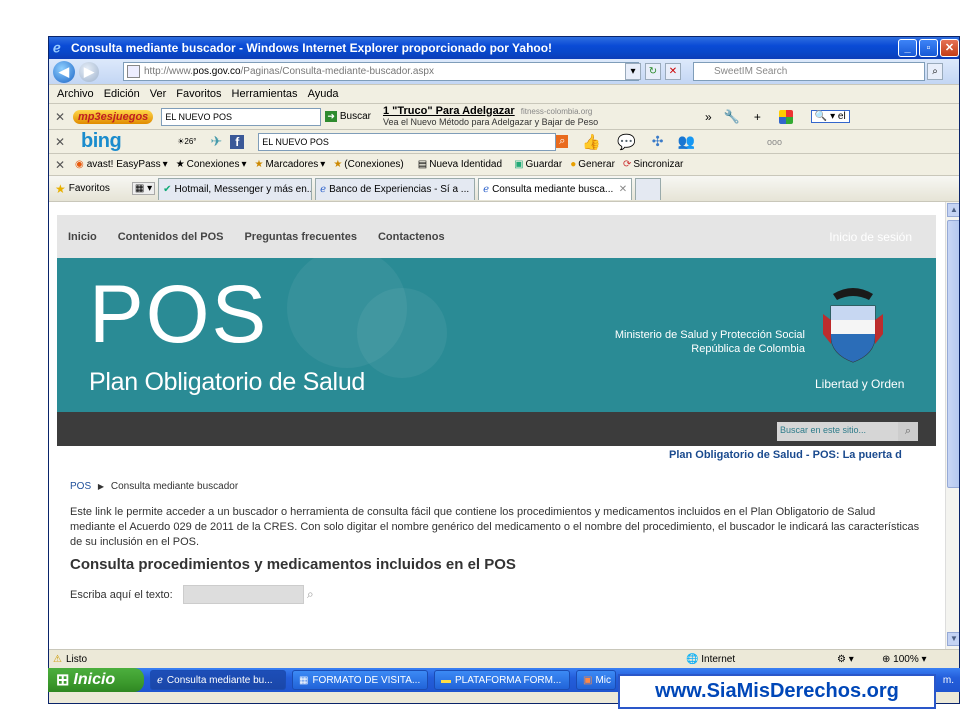  I want to click on toolbar1-search-input: EL NUEVO POS, so click(241, 116).